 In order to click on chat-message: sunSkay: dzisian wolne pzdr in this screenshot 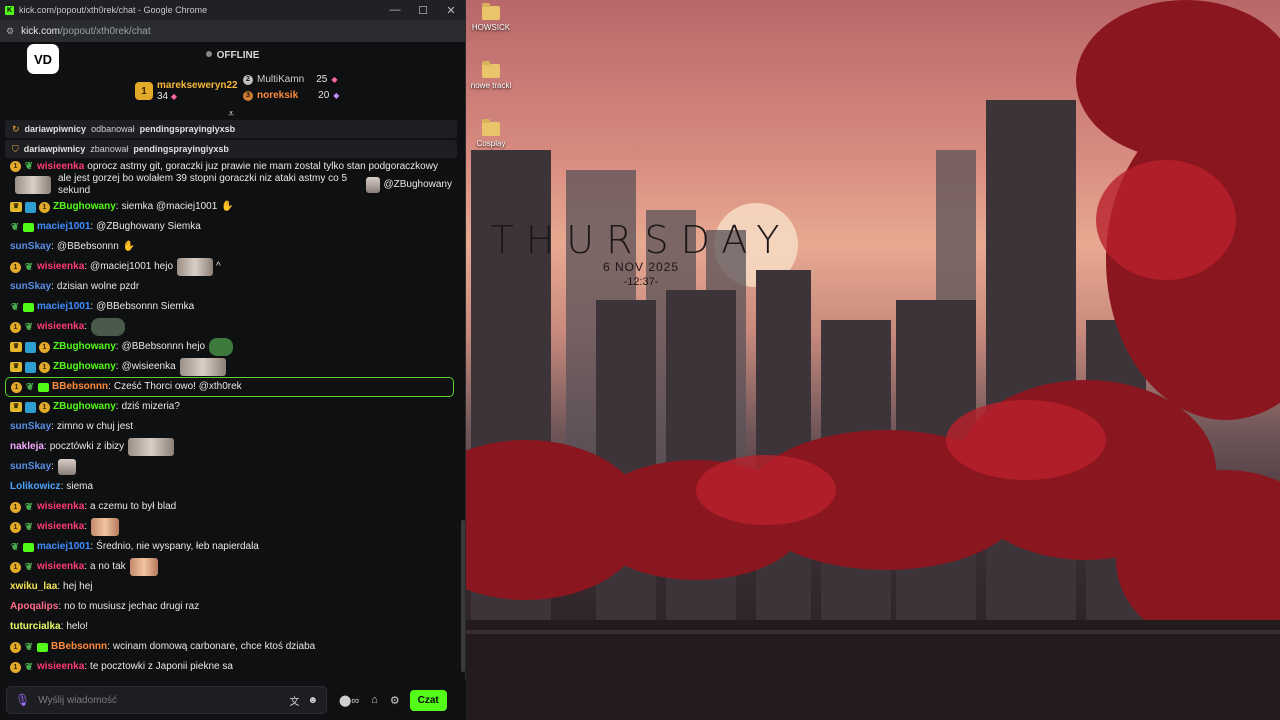, I will do `click(75, 287)`.